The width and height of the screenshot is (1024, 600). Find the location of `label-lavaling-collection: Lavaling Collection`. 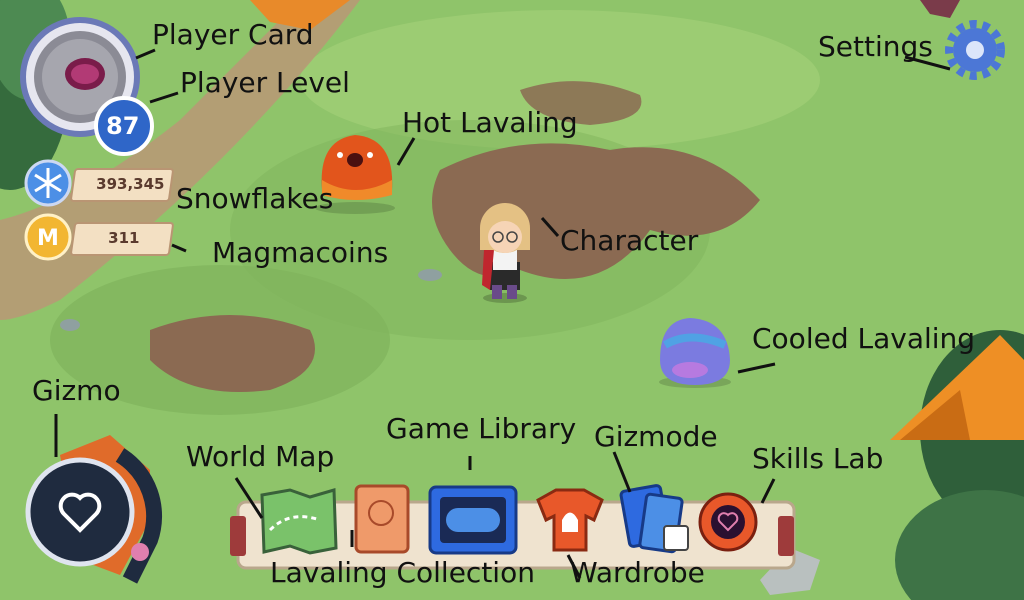

label-lavaling-collection: Lavaling Collection is located at coordinates (402, 572).